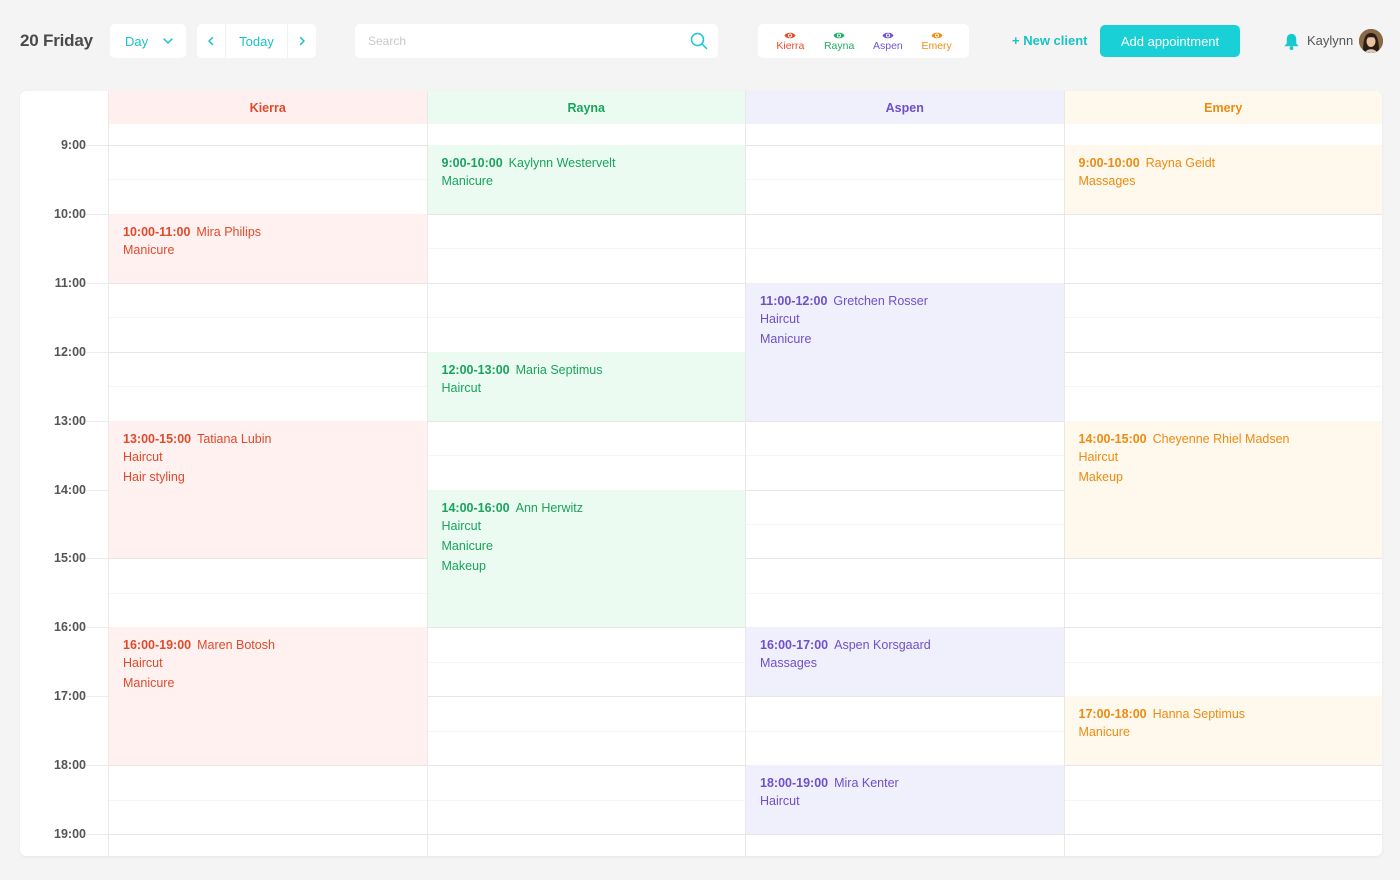  Describe the element at coordinates (268, 248) in the screenshot. I see `appointment: 10:00-11:00 Mira Philips Manicure` at that location.